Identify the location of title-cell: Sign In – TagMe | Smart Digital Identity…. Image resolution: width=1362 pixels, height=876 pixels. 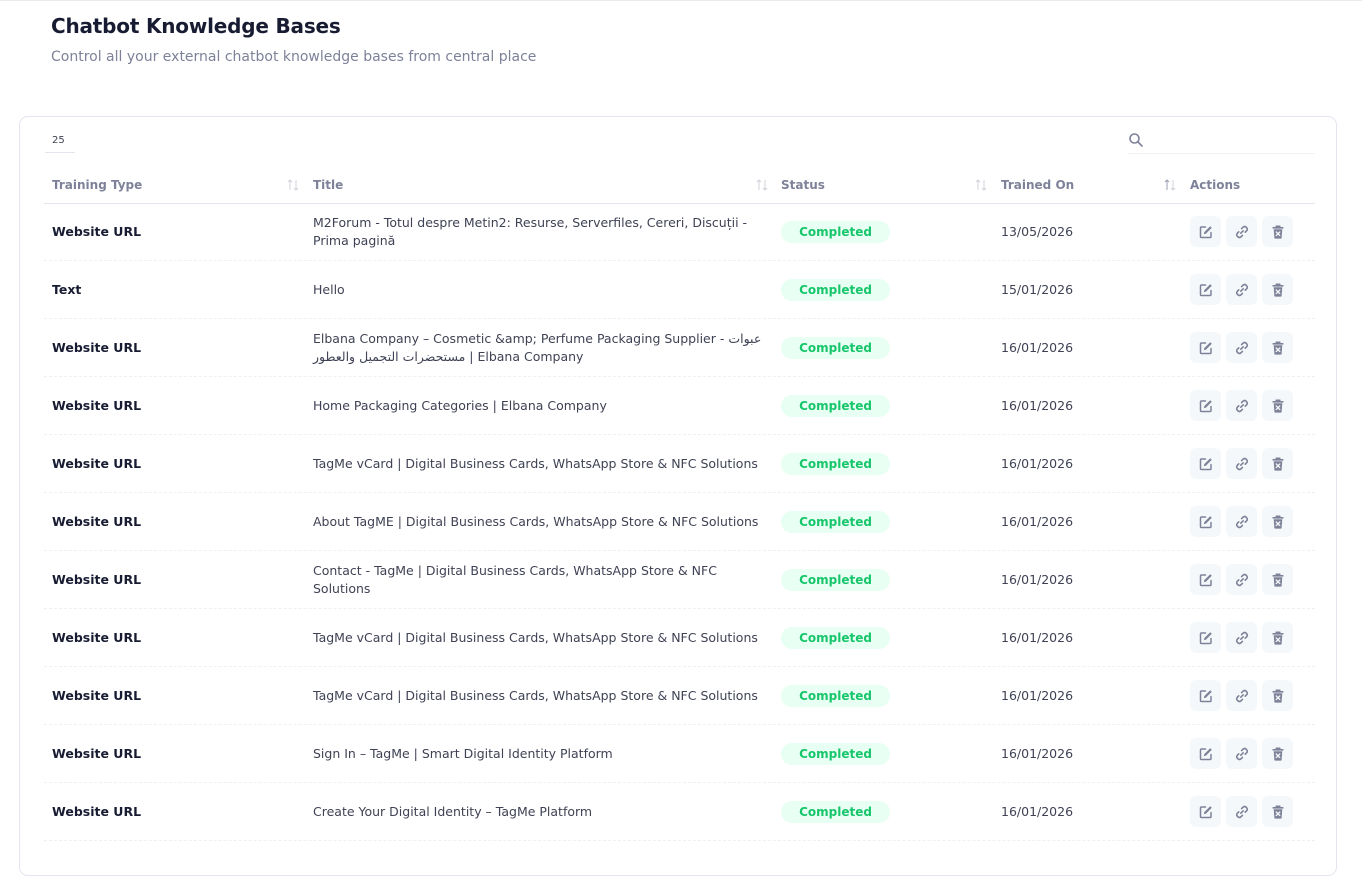
(463, 753).